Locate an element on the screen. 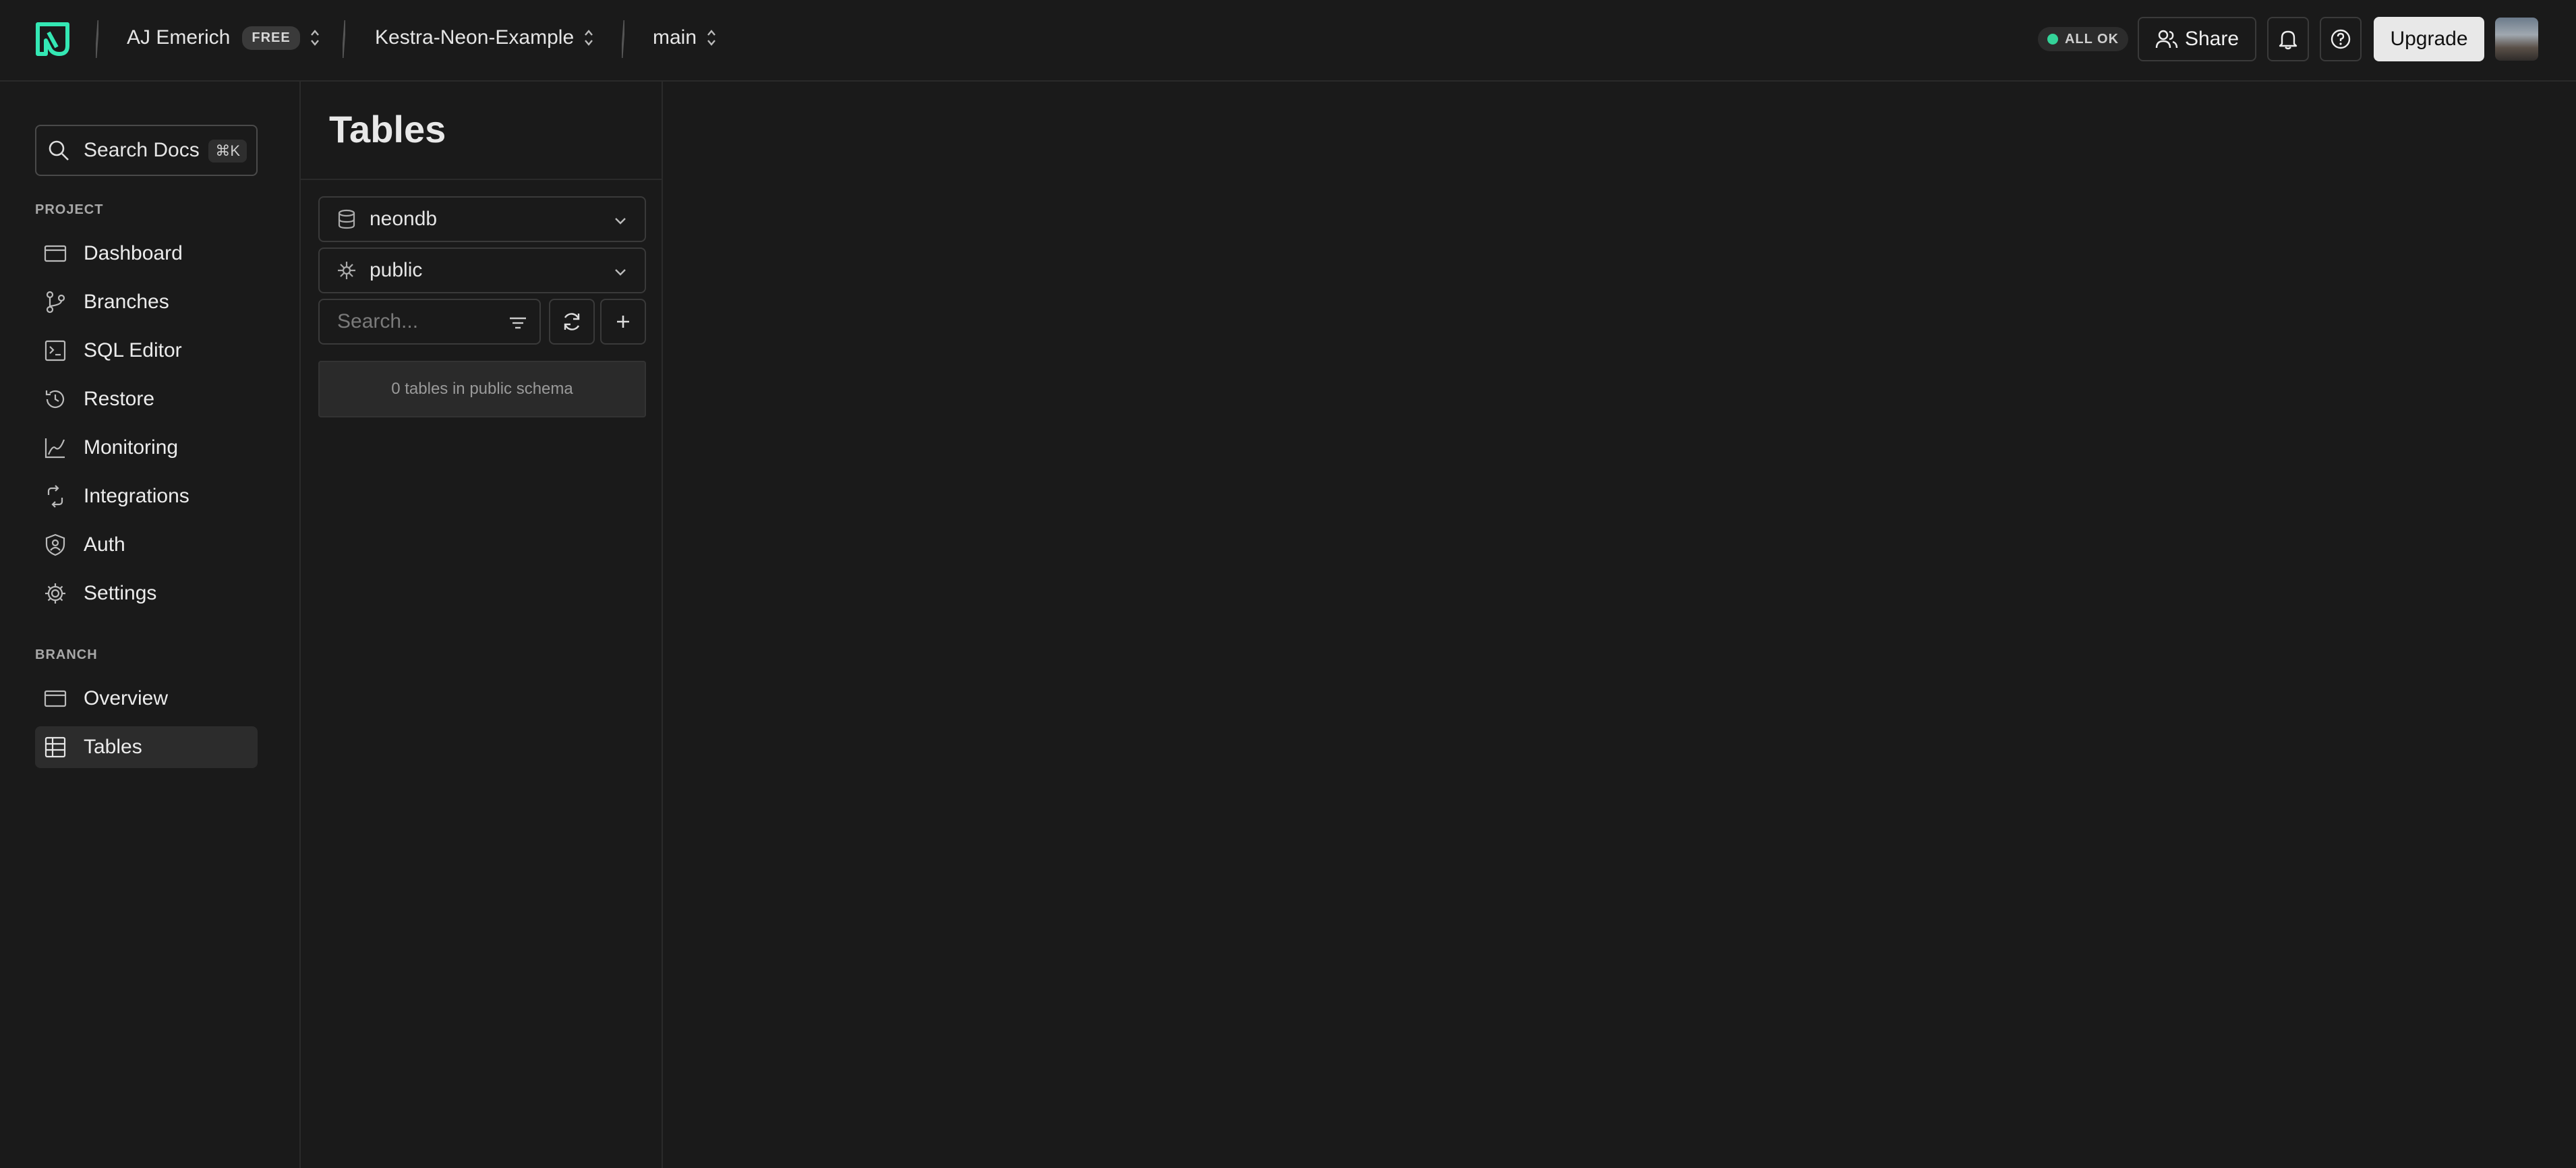 This screenshot has width=2576, height=1168. tables-icon is located at coordinates (55, 747).